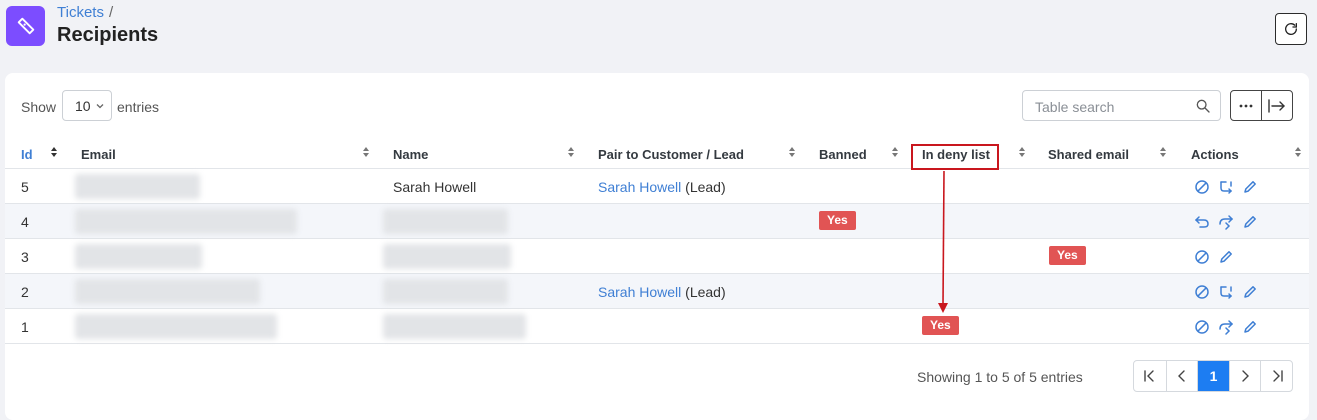 The width and height of the screenshot is (1317, 420). Describe the element at coordinates (1121, 105) in the screenshot. I see `table-search-input: Table search` at that location.